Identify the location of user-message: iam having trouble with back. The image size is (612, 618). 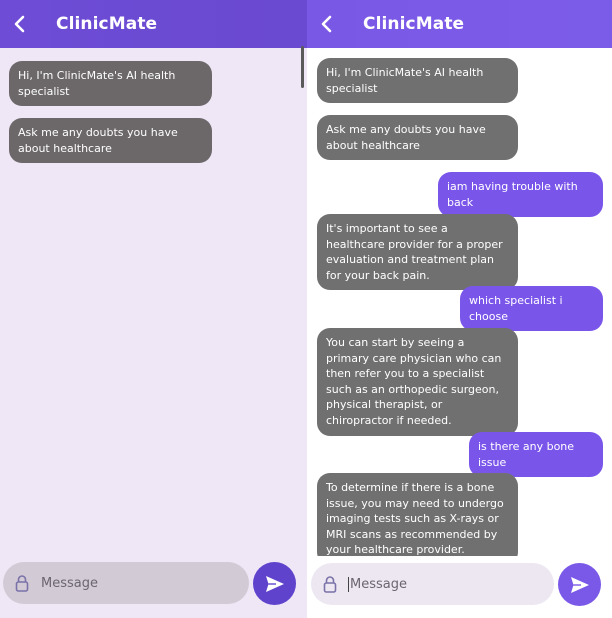
(520, 195).